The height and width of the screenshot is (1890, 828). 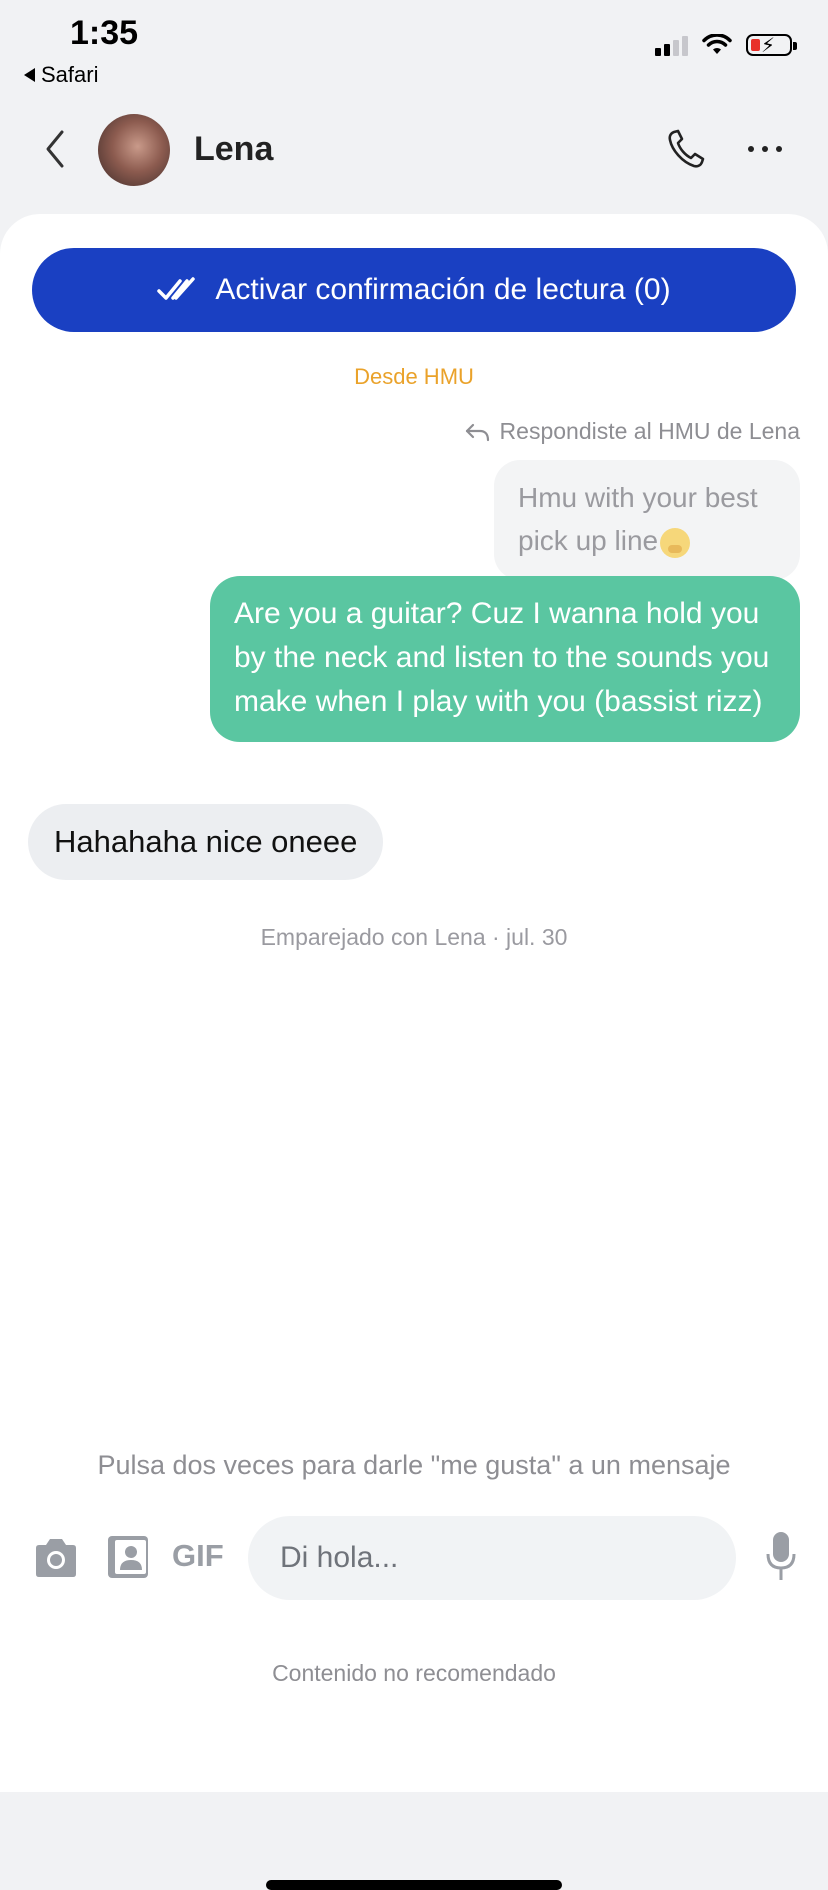 I want to click on message-composer: GIF, so click(x=414, y=1559).